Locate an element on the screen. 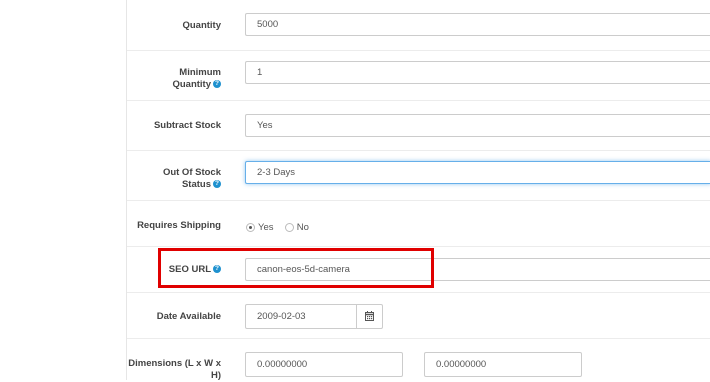 The height and width of the screenshot is (382, 710). requires-shipping-radio-group: Yes No is located at coordinates (277, 228).